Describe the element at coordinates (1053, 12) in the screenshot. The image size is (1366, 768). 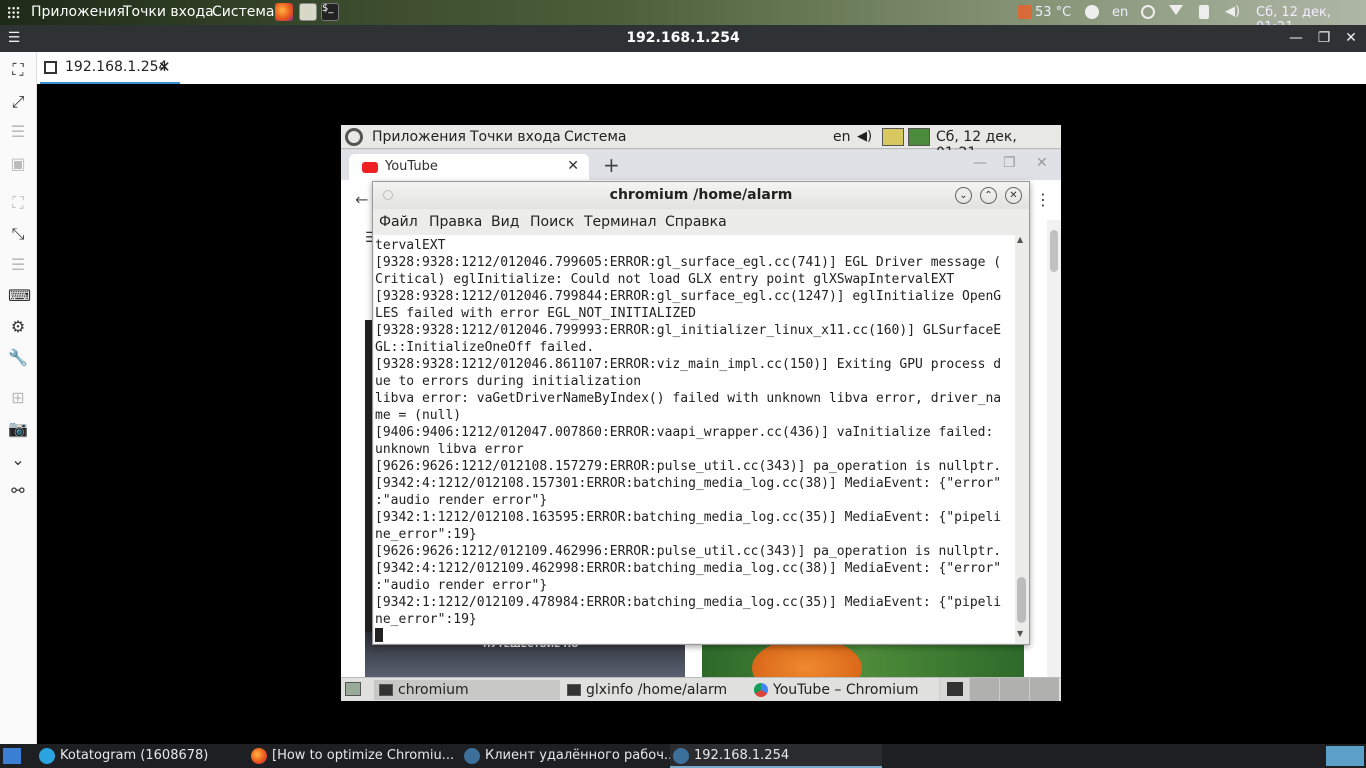
I see `temperature-readout: 53 °C` at that location.